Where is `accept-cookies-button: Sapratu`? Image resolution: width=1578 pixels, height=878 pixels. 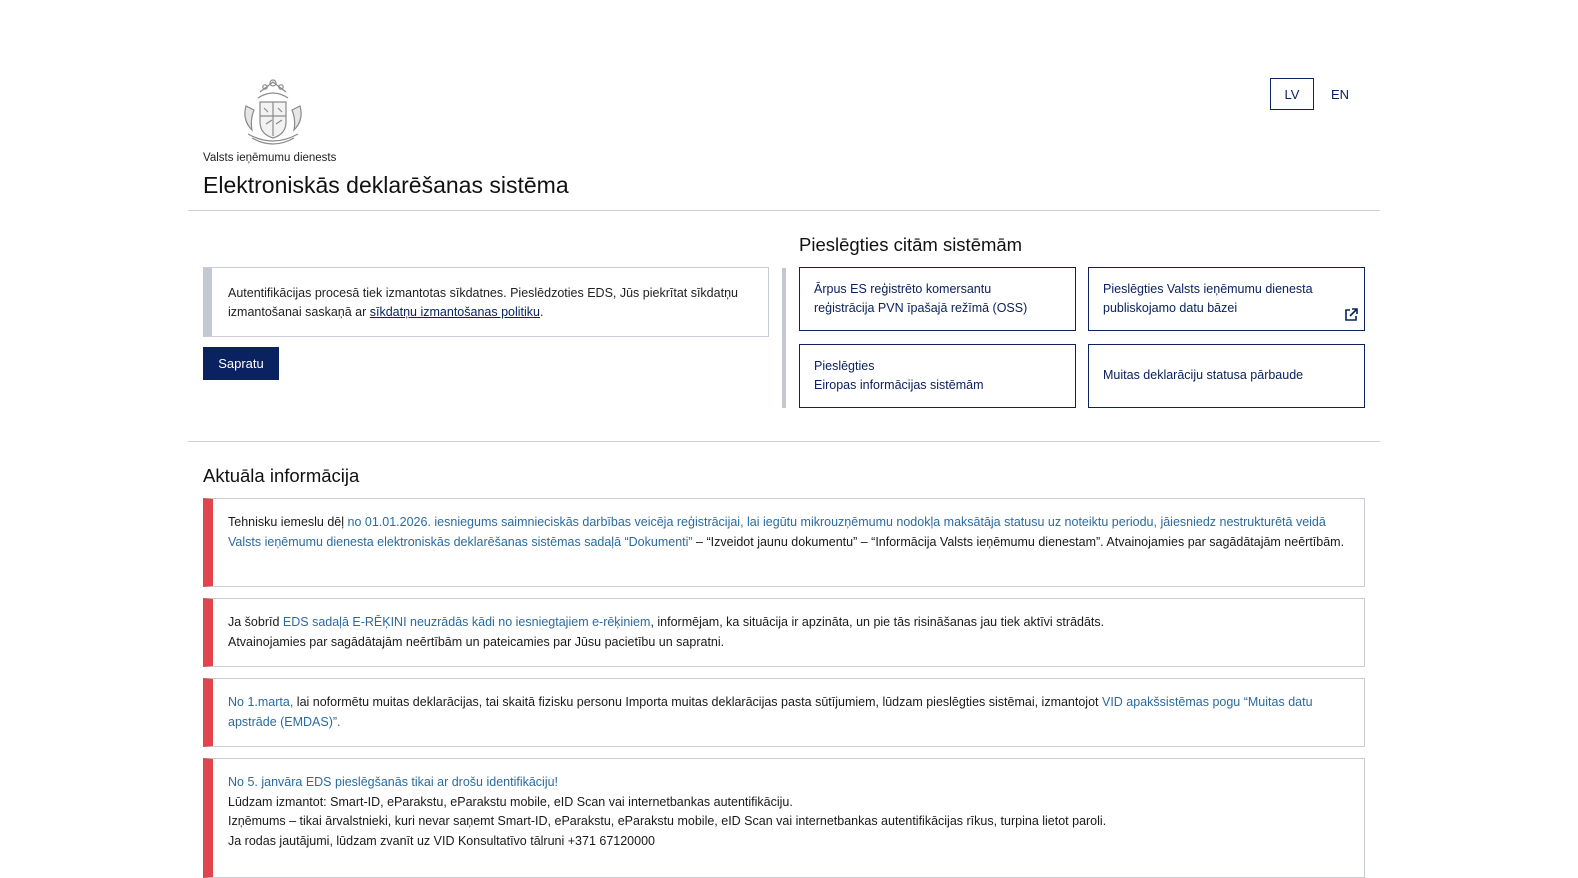 accept-cookies-button: Sapratu is located at coordinates (241, 363).